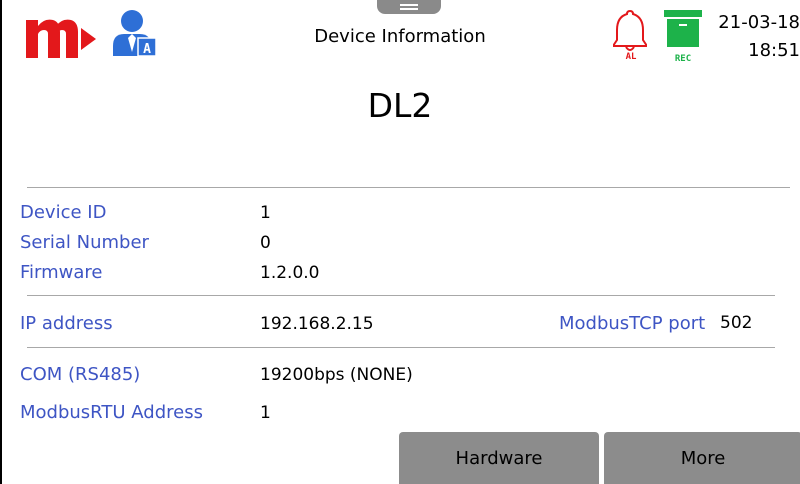 The height and width of the screenshot is (484, 800). Describe the element at coordinates (317, 324) in the screenshot. I see `ip-address-value: 192.168.2.15` at that location.